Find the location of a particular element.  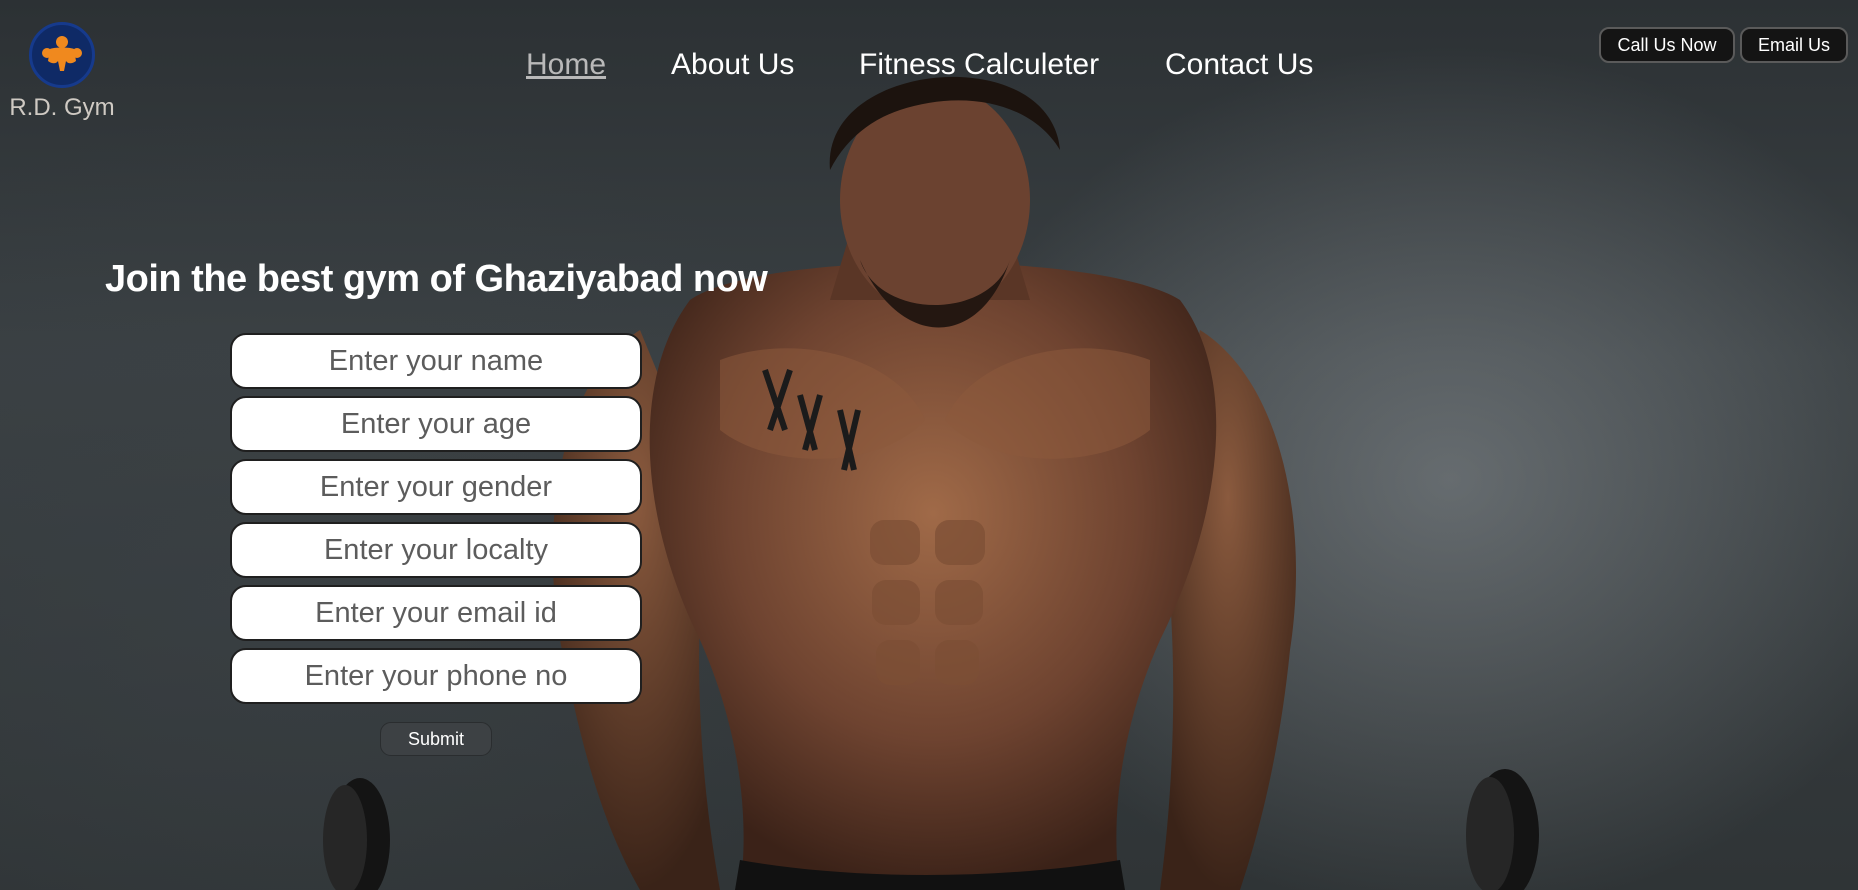

nav-home: Home is located at coordinates (566, 65).